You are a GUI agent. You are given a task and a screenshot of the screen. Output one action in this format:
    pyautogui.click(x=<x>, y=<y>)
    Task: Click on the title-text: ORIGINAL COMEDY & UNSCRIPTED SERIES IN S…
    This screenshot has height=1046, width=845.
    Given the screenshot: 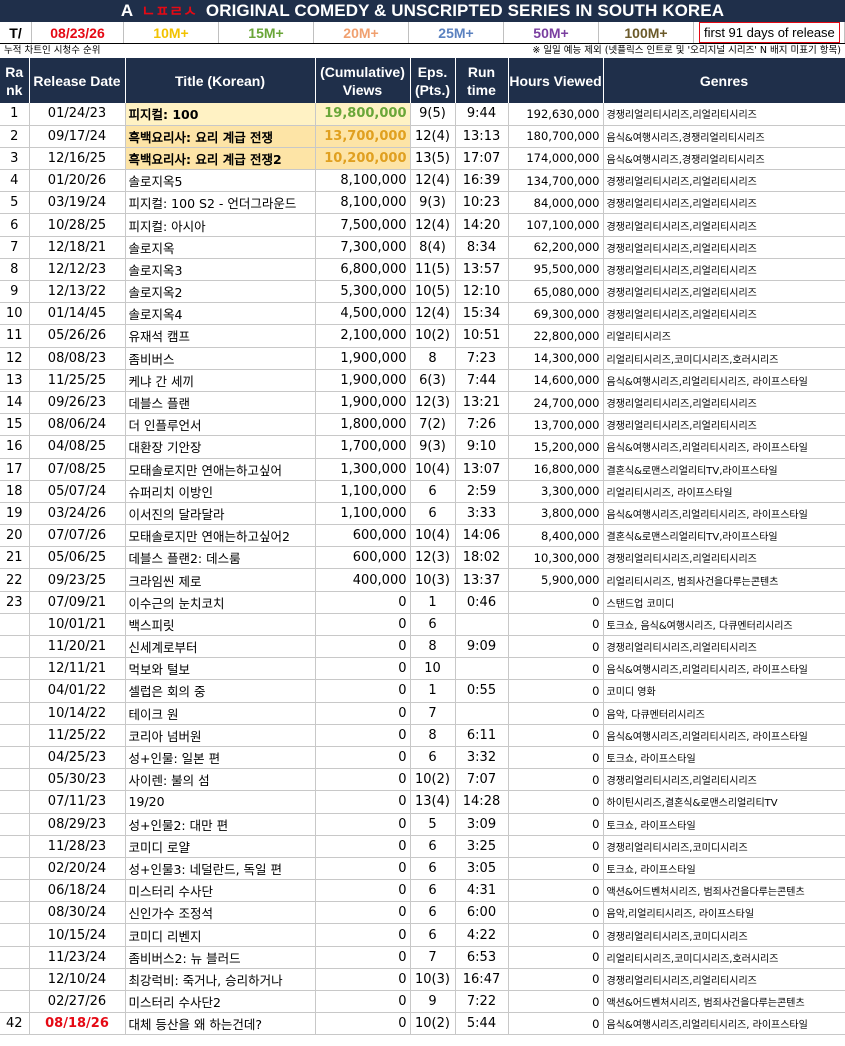 What is the action you would take?
    pyautogui.click(x=465, y=10)
    